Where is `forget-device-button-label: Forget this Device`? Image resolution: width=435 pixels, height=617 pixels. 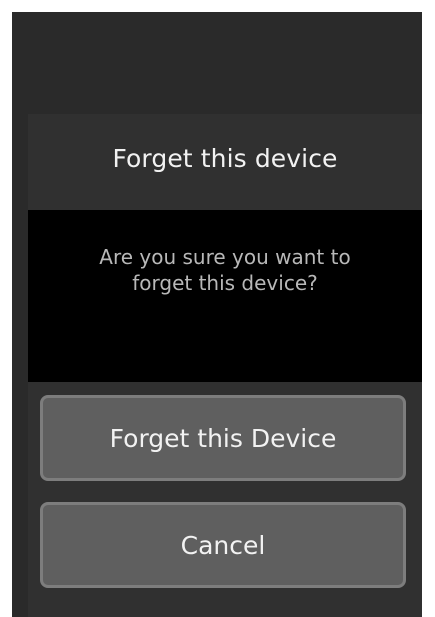 forget-device-button-label: Forget this Device is located at coordinates (223, 438).